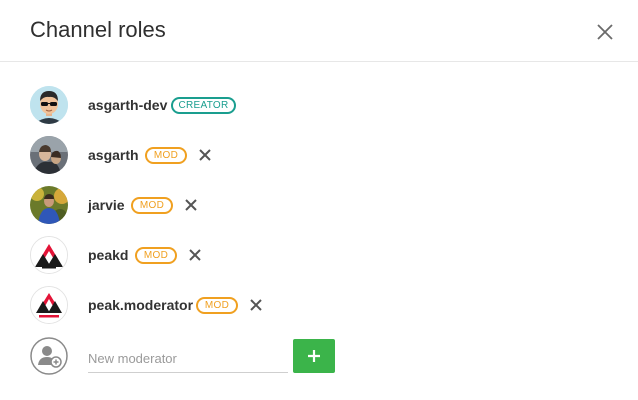  What do you see at coordinates (49, 356) in the screenshot?
I see `add-user-icon` at bounding box center [49, 356].